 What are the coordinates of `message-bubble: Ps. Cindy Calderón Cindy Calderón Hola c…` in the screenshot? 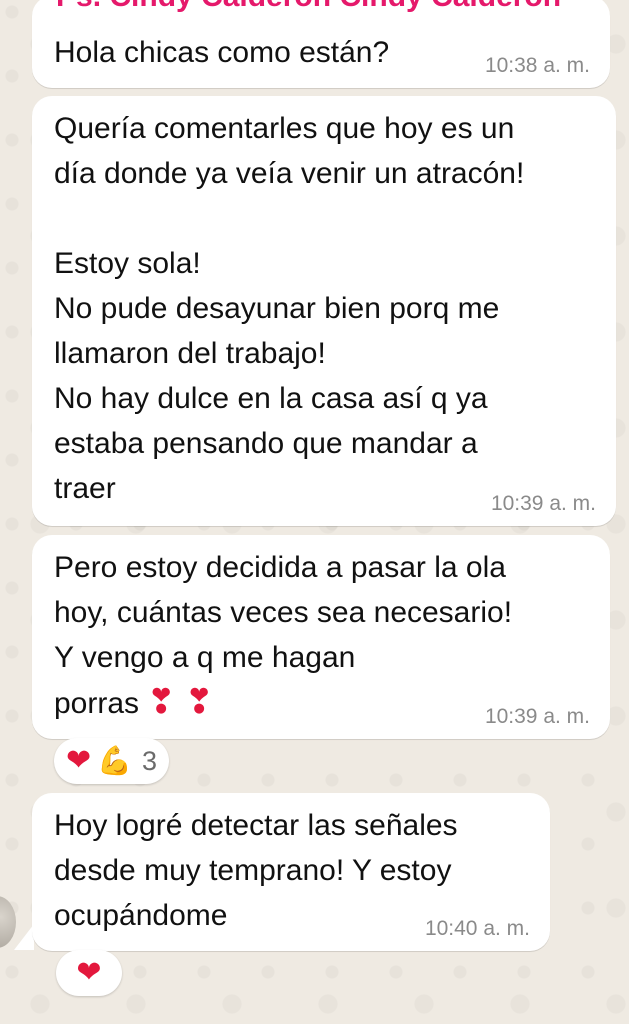 It's located at (321, 44).